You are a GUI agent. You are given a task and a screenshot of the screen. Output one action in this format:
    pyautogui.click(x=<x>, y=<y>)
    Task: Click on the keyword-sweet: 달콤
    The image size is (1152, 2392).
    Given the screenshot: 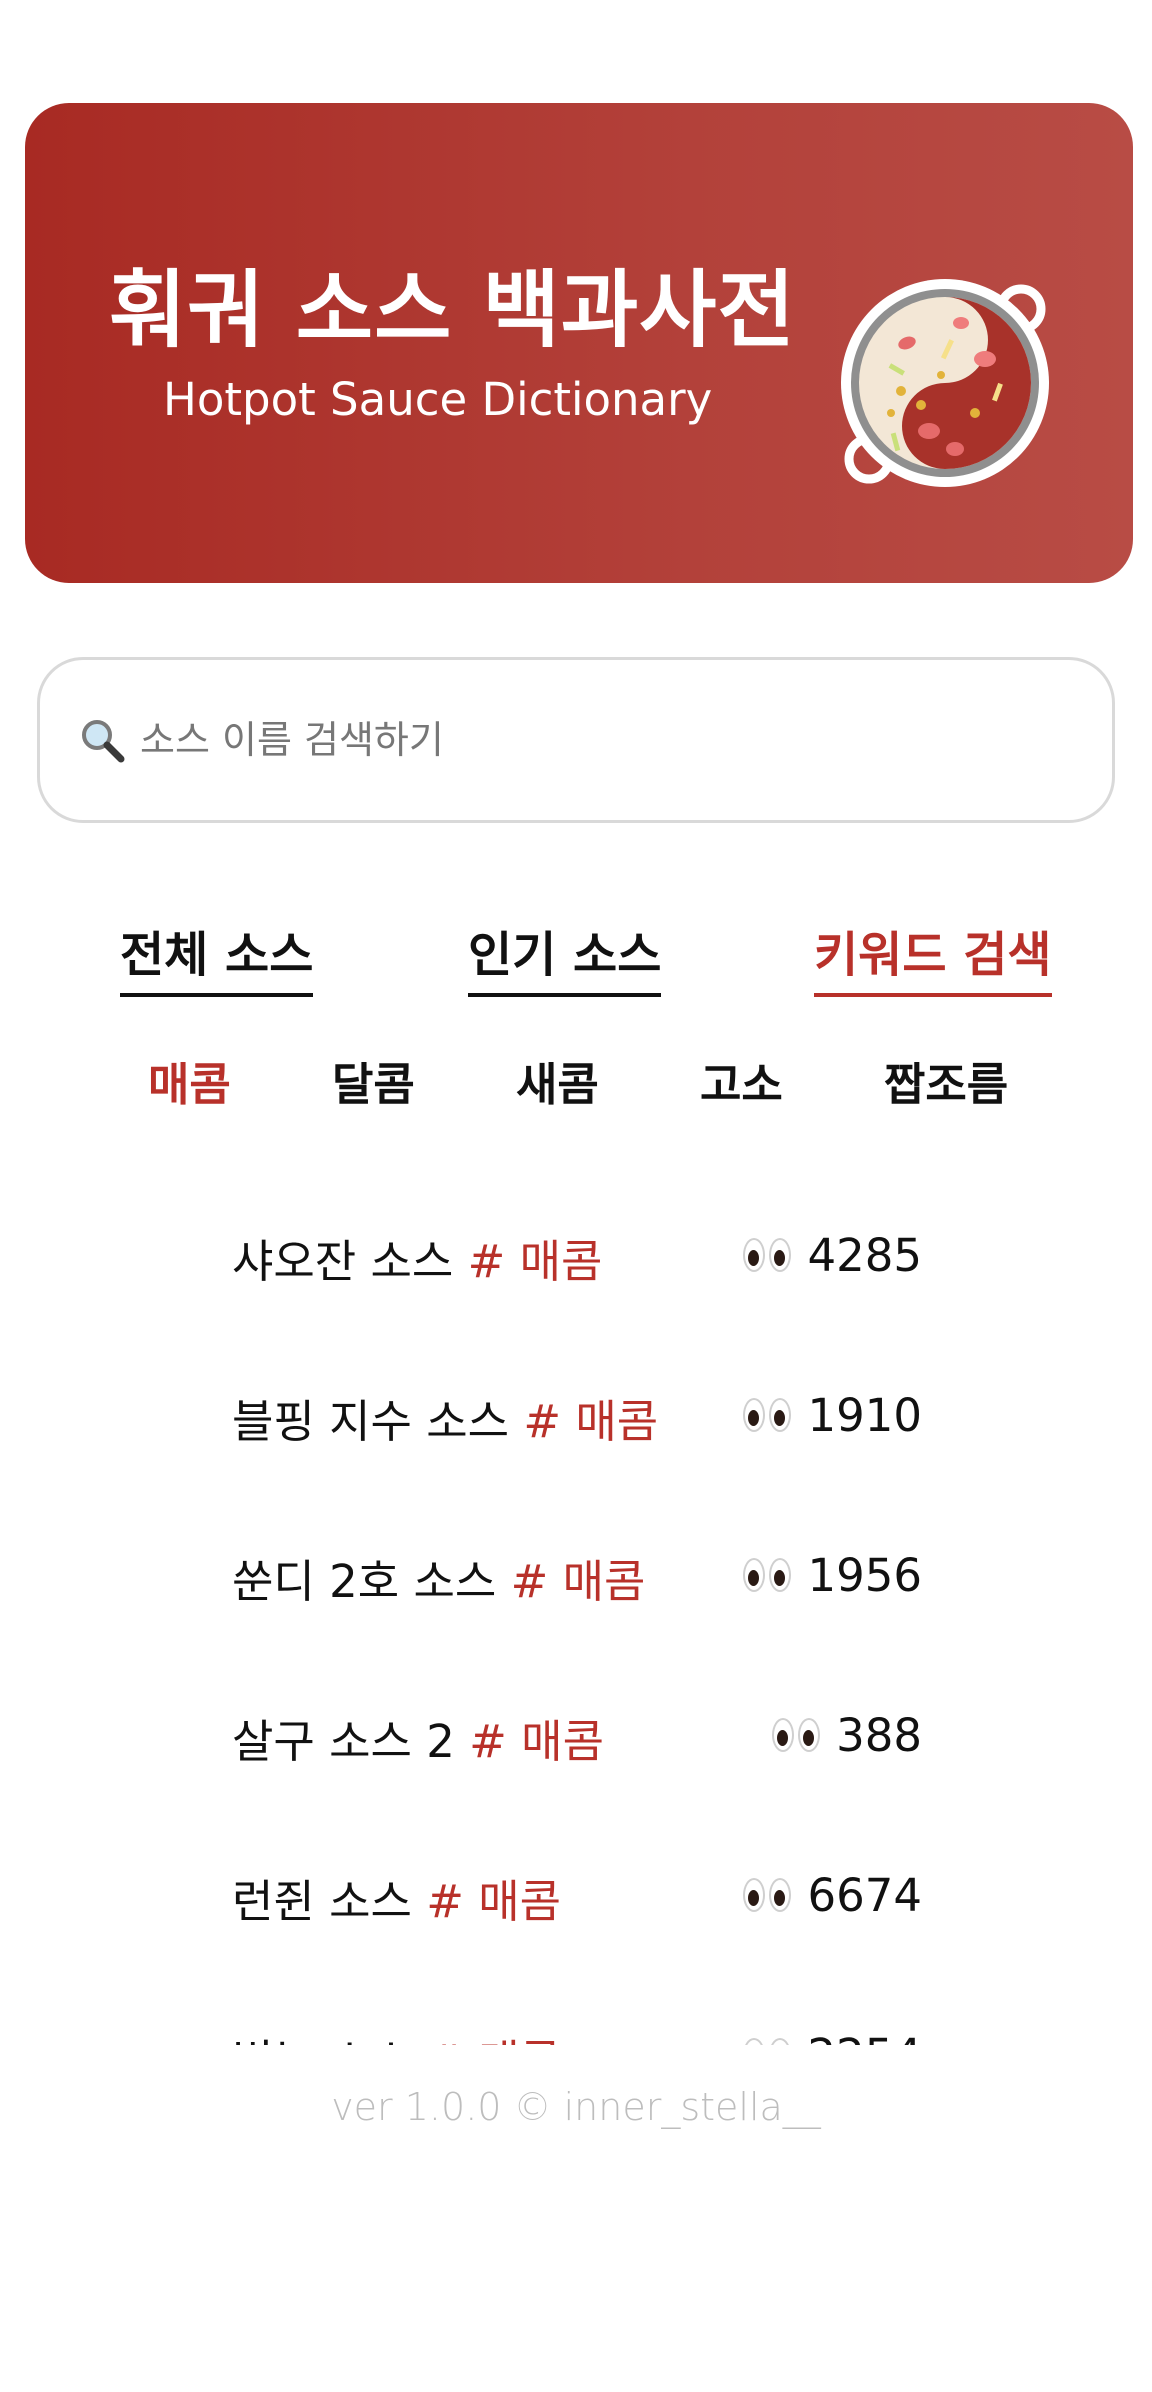 What is the action you would take?
    pyautogui.click(x=373, y=1080)
    